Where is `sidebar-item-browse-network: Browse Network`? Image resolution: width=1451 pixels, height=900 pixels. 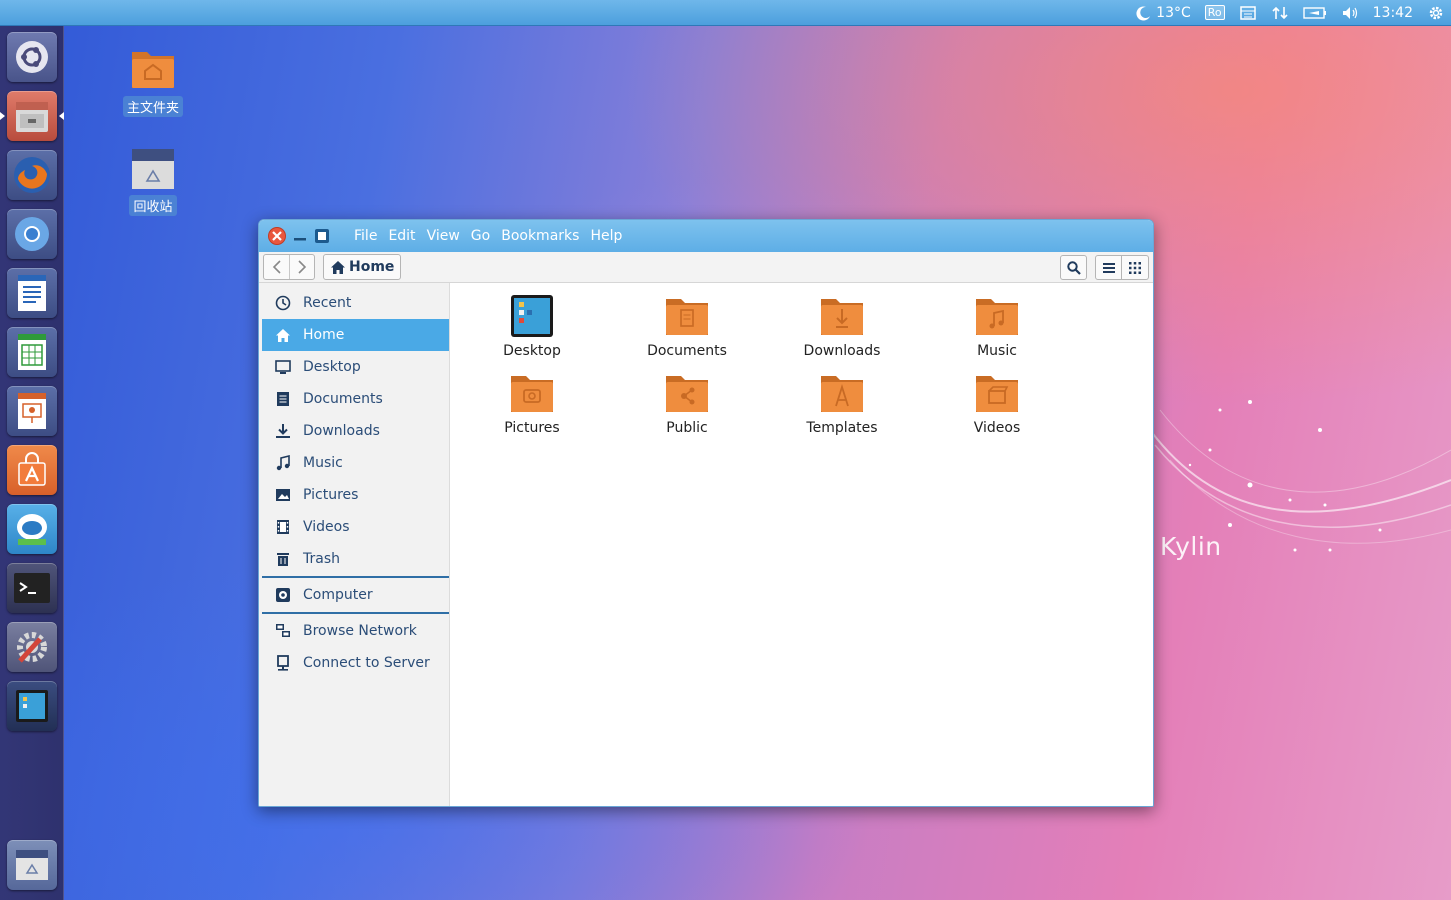
sidebar-item-browse-network: Browse Network is located at coordinates (355, 631).